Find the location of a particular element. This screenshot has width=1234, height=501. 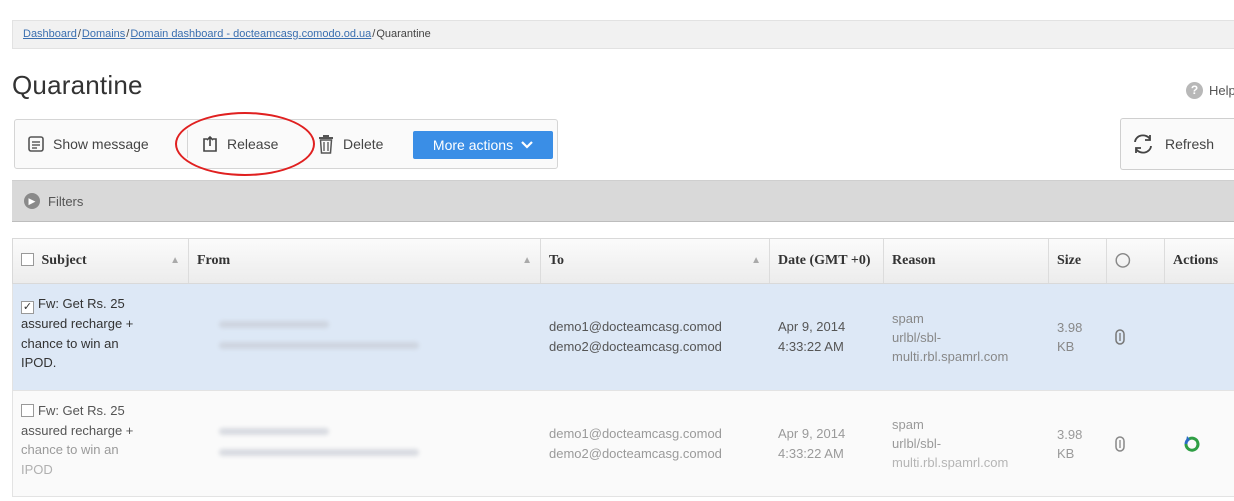

refresh-icon is located at coordinates (1143, 144).